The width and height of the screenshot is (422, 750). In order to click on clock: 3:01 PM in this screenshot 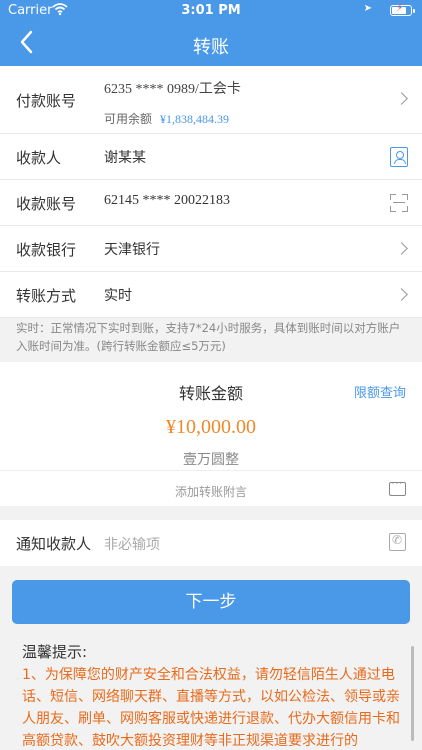, I will do `click(211, 10)`.